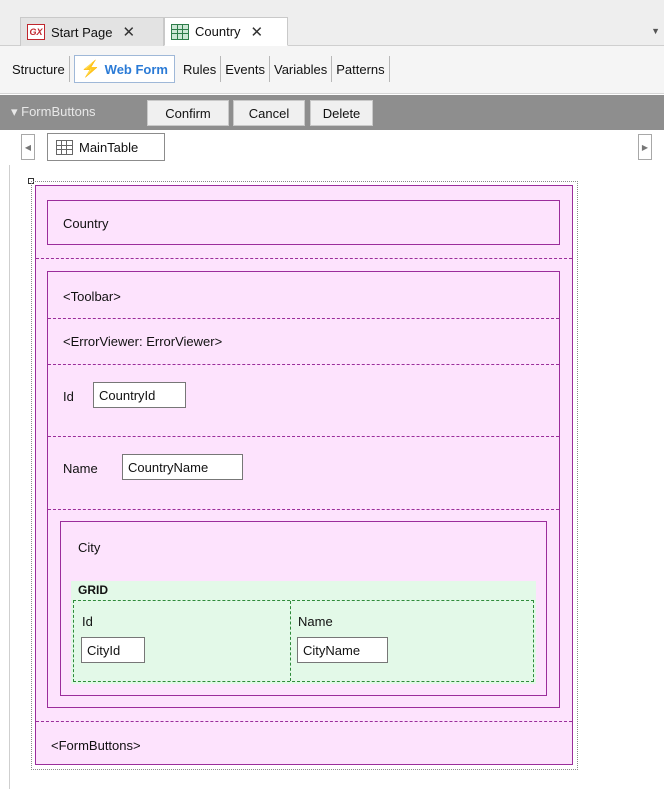  I want to click on formbuttons-placeholder: <FormButtons>, so click(96, 745).